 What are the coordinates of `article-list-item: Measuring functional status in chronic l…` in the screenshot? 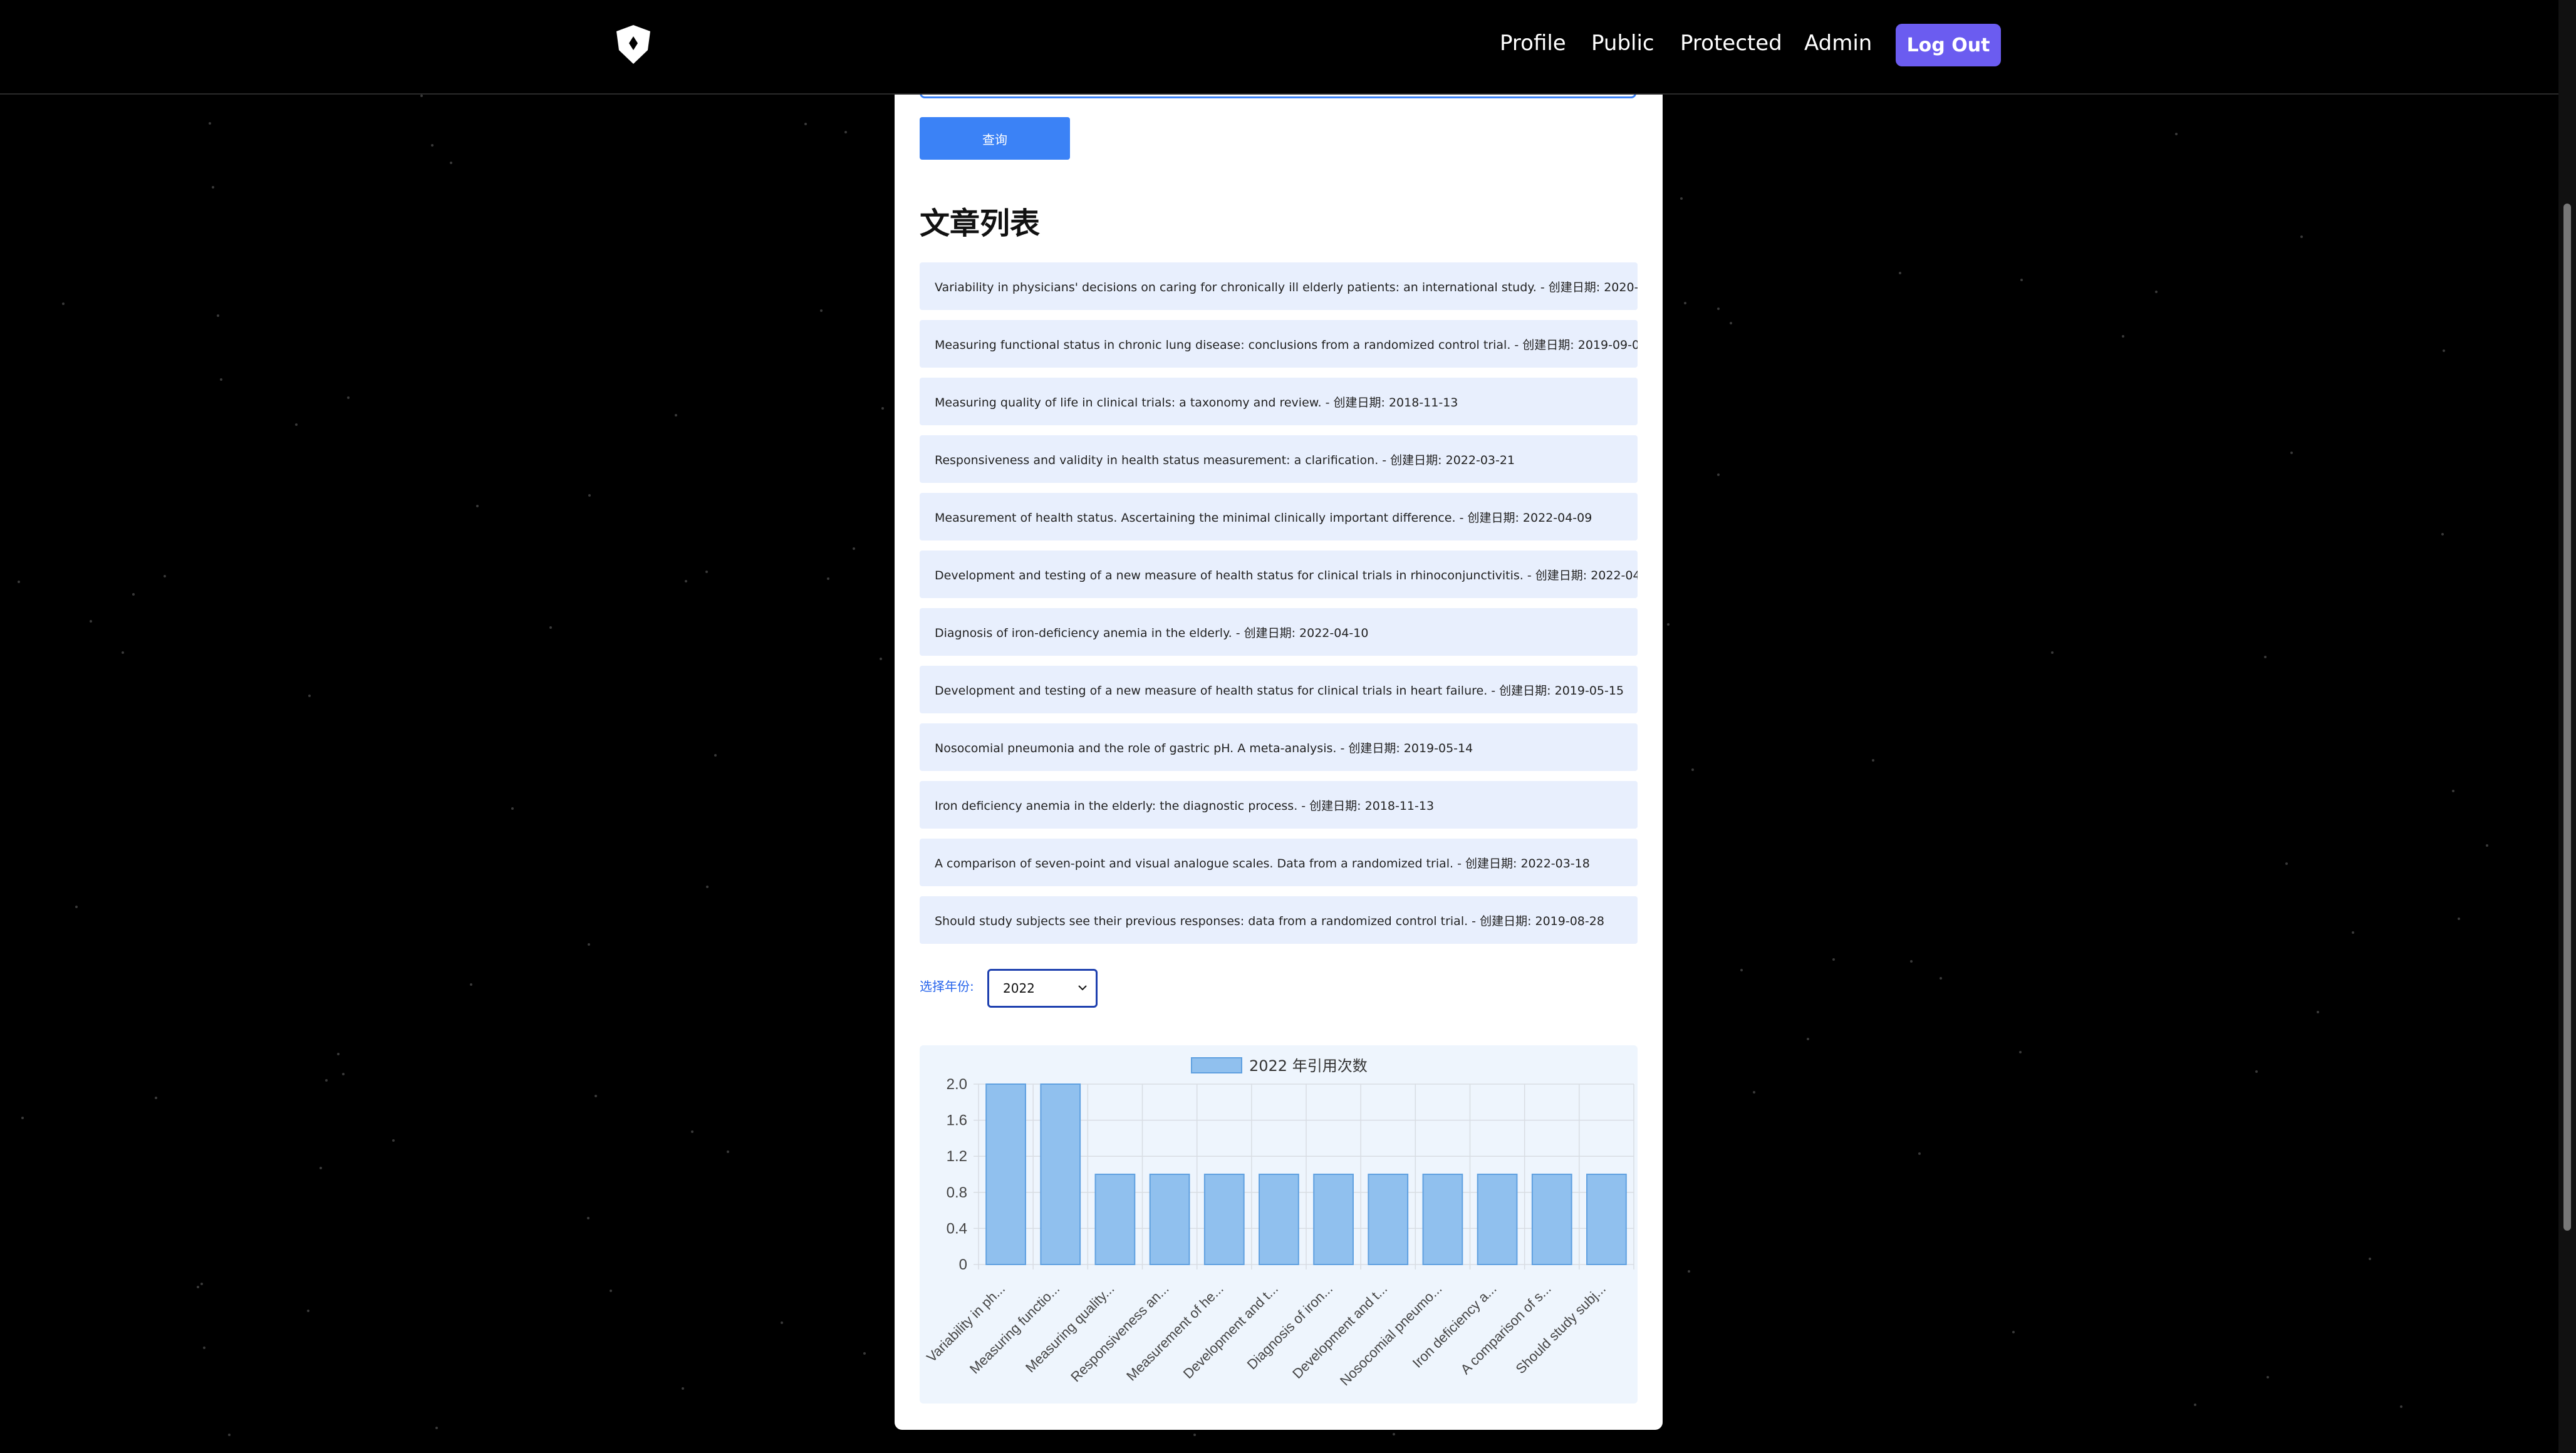 It's located at (1279, 344).